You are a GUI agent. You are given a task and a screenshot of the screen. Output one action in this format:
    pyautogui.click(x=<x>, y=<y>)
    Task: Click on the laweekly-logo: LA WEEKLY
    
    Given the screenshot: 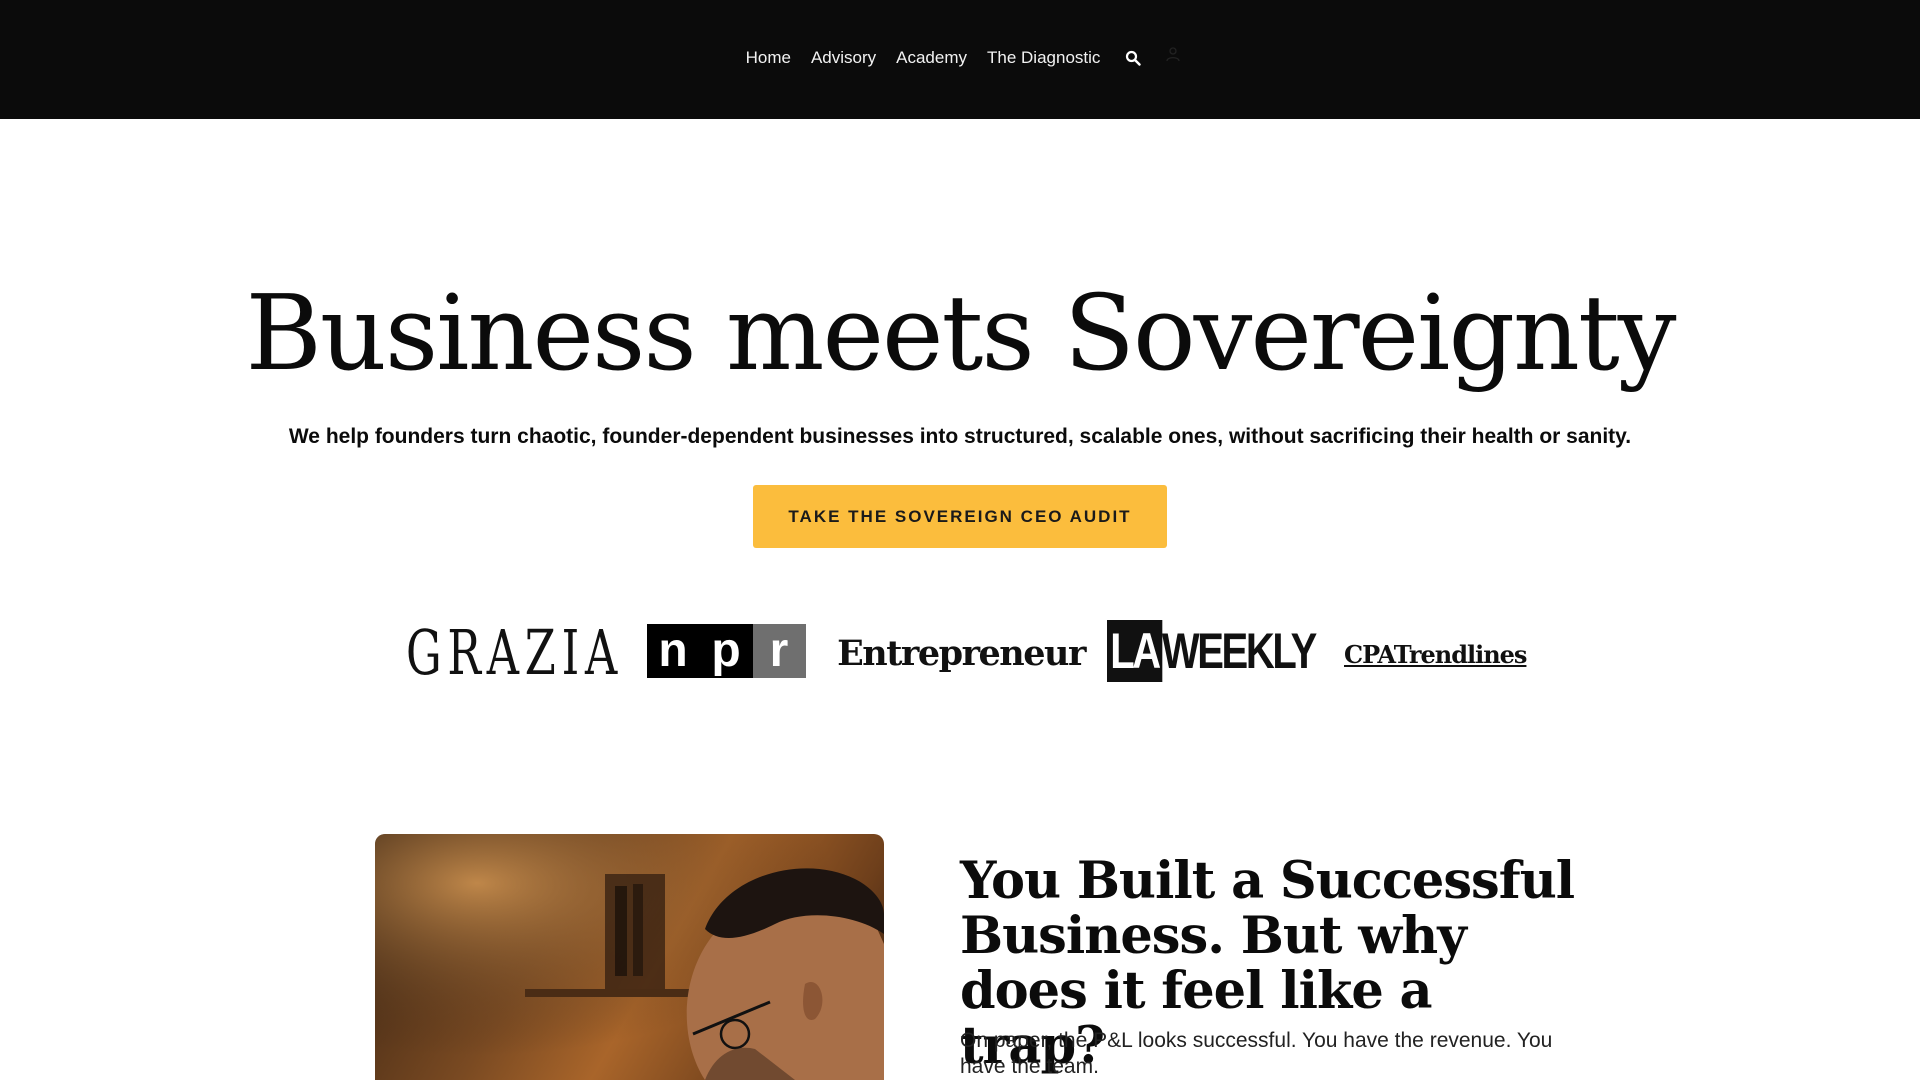 What is the action you would take?
    pyautogui.click(x=1212, y=651)
    